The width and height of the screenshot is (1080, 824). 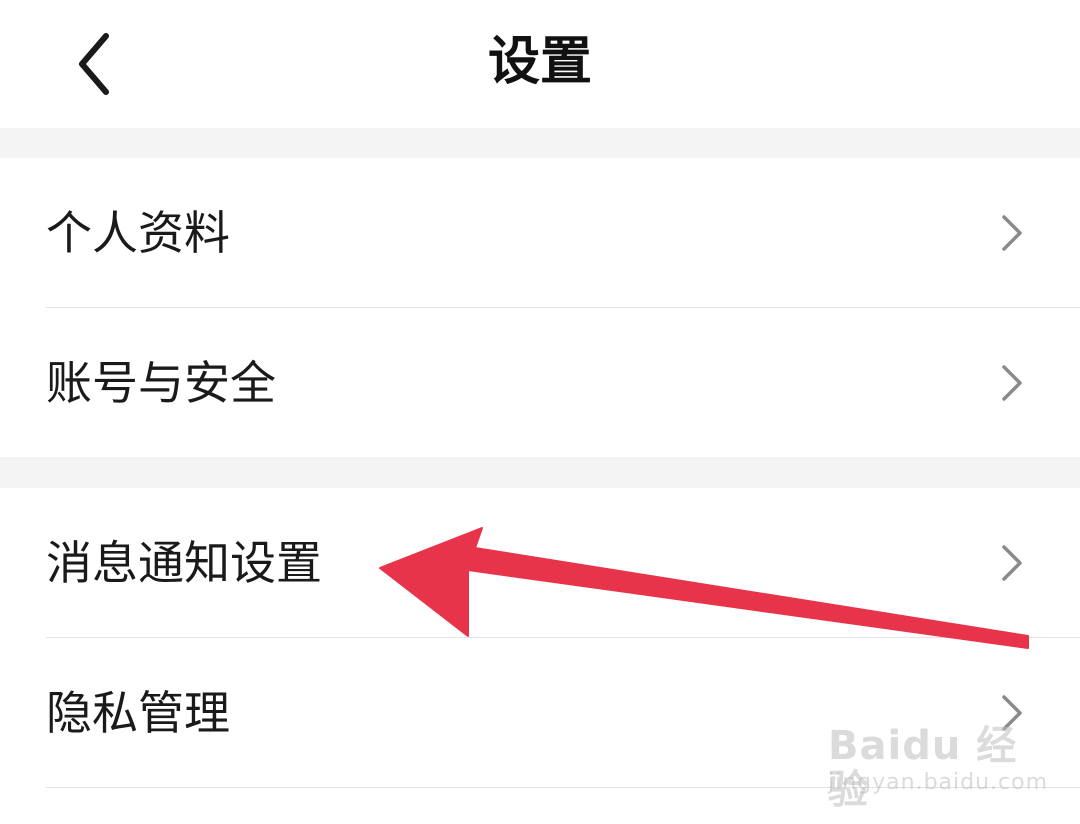 What do you see at coordinates (138, 232) in the screenshot?
I see `settings-item-label: 个人资料` at bounding box center [138, 232].